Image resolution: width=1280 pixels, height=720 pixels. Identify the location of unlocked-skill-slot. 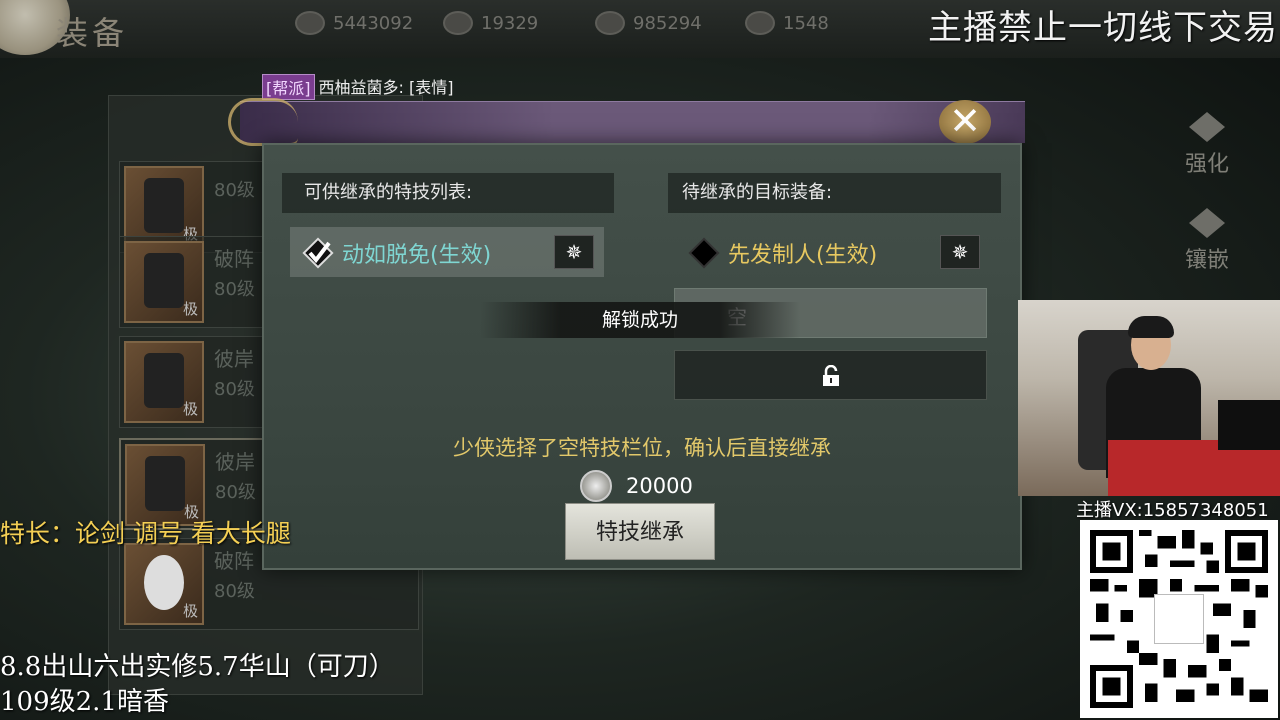
(830, 375).